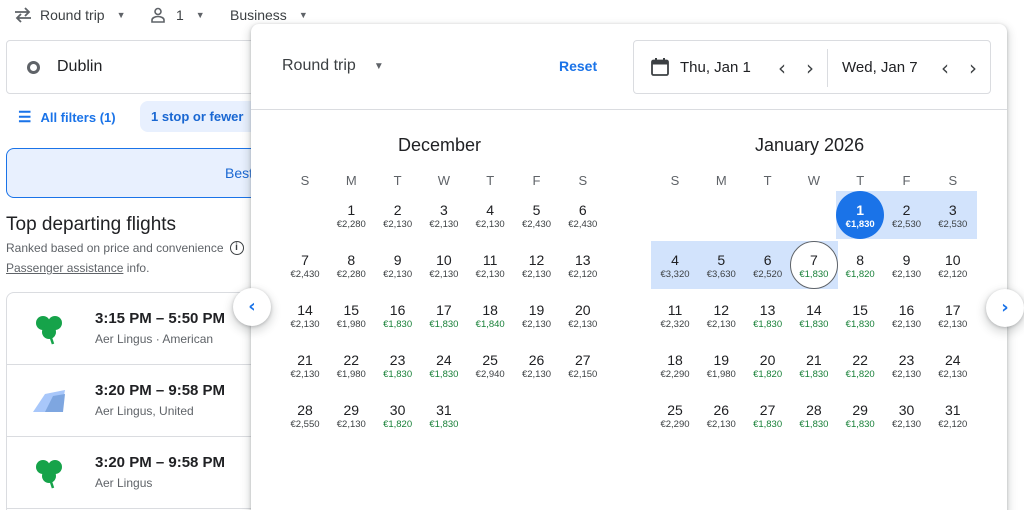 The image size is (1024, 510). I want to click on calendar-day: 6 €2,430, so click(583, 216).